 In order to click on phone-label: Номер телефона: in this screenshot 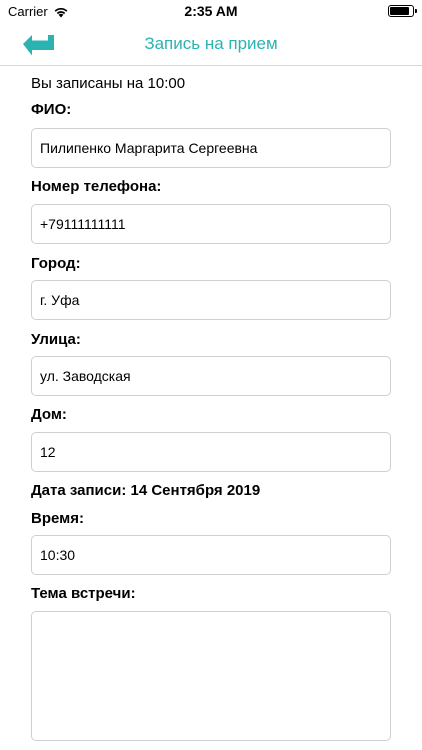, I will do `click(96, 186)`.